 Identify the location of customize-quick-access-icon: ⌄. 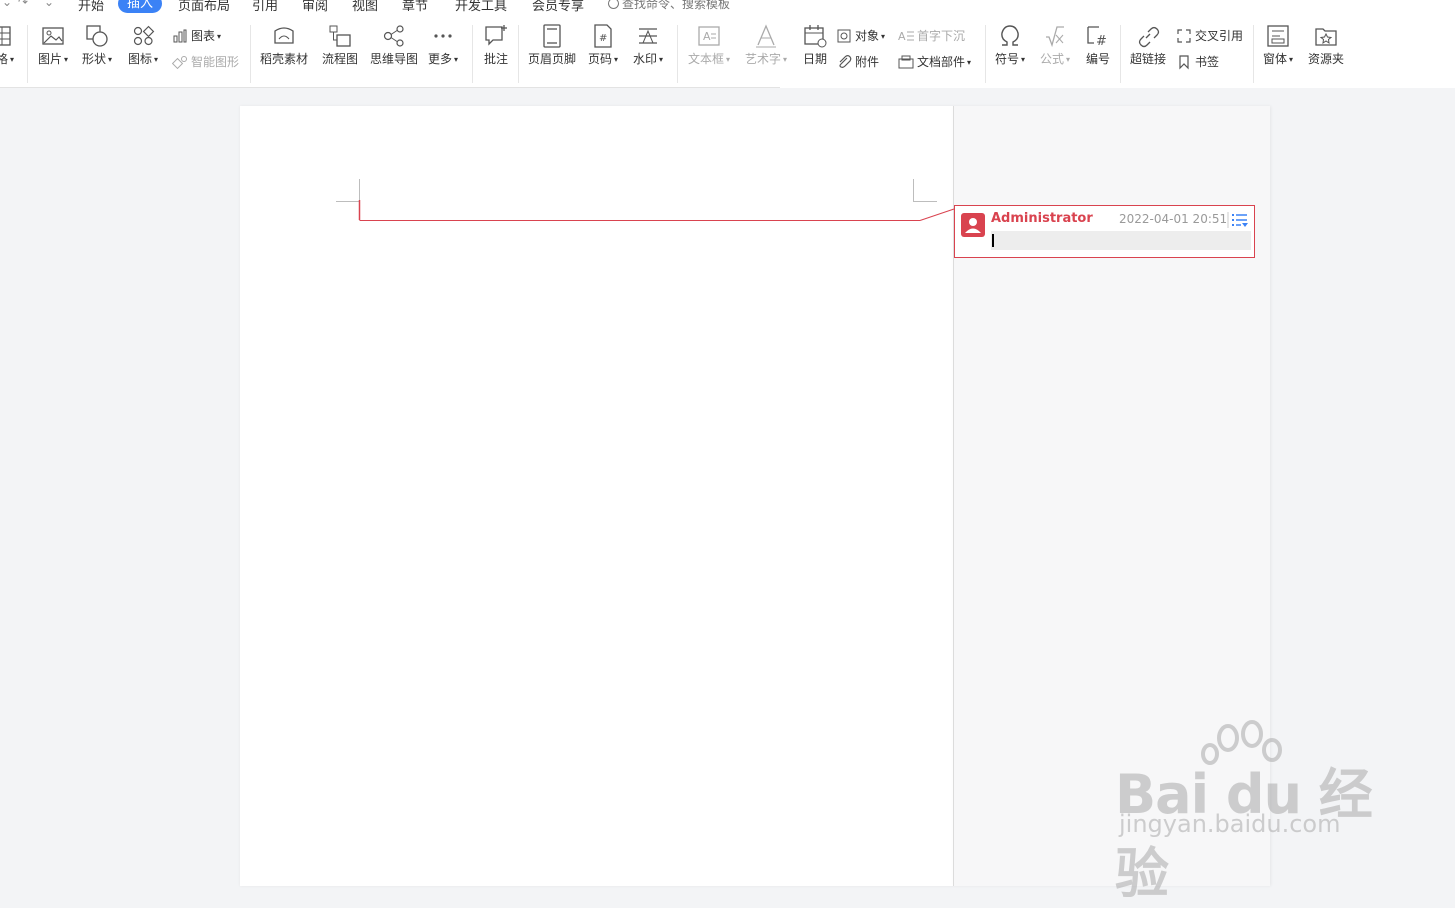
(49, 4).